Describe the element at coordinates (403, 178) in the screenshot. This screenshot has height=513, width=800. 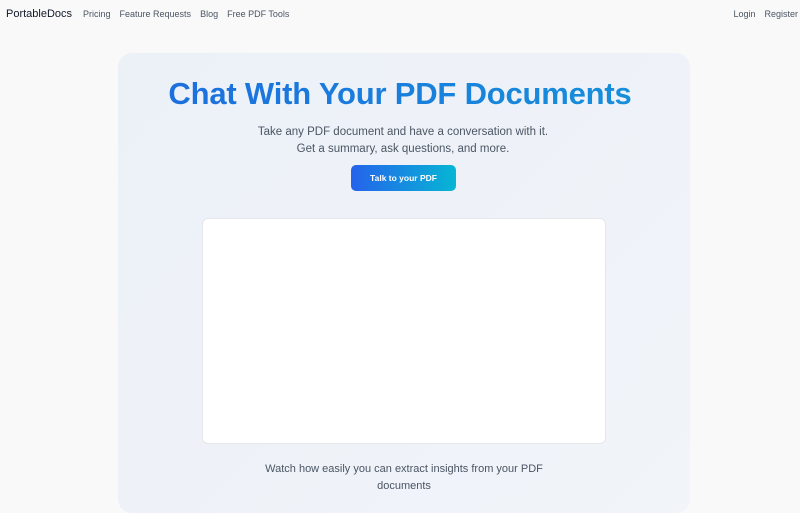
I see `talk-to-your-pdf-button: Talk to your PDF` at that location.